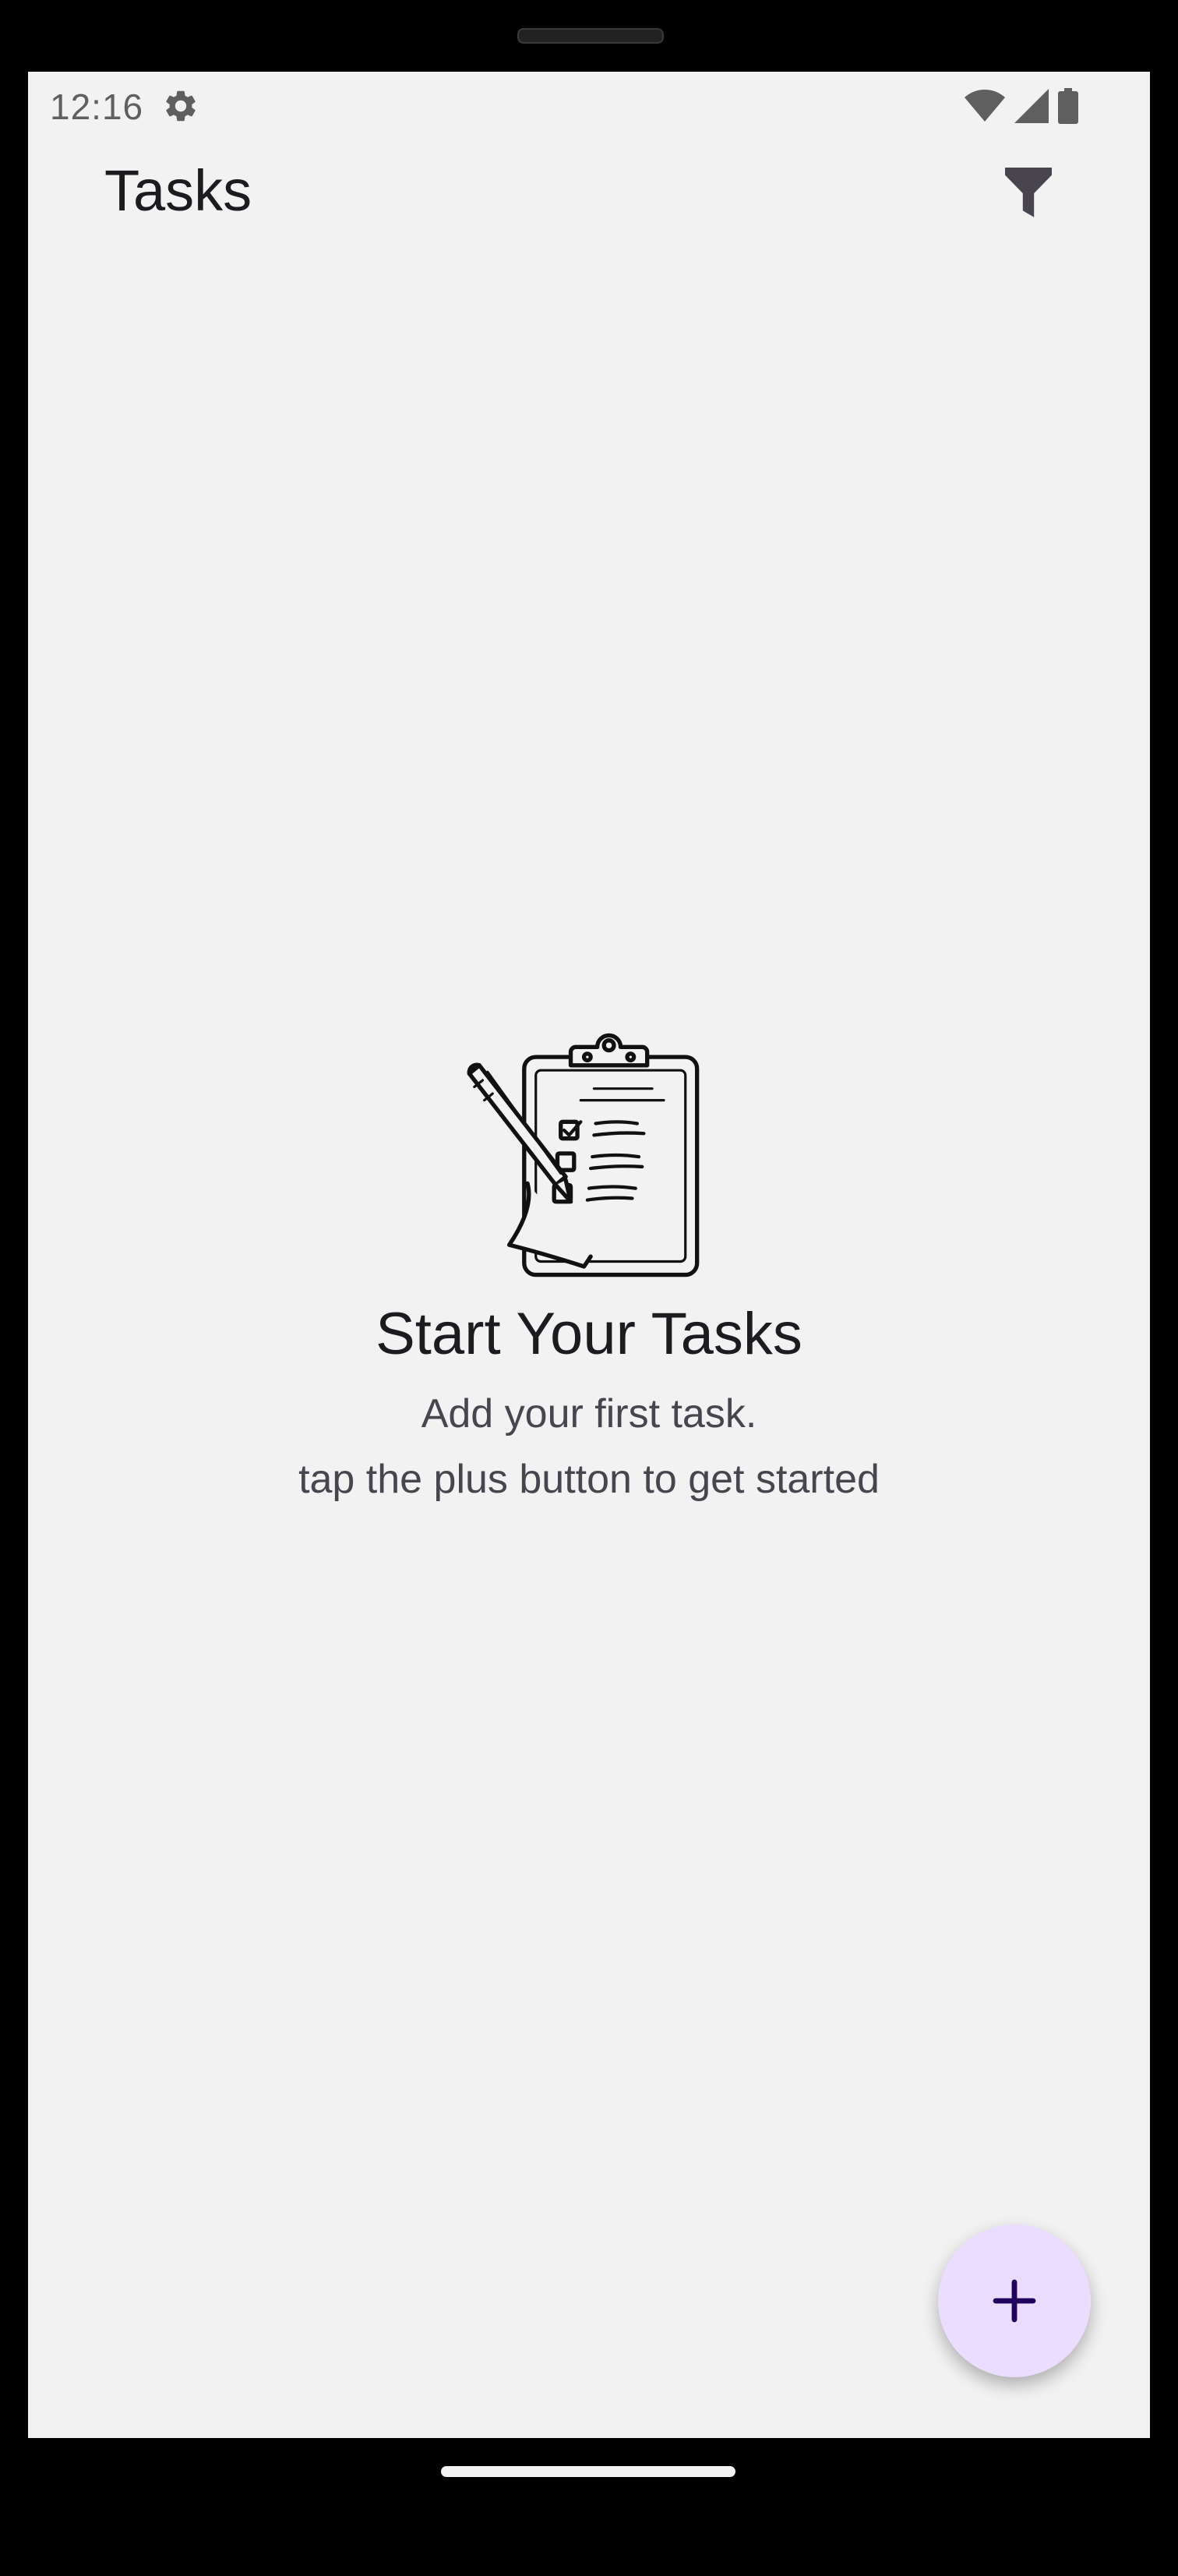  Describe the element at coordinates (590, 36) in the screenshot. I see `earpiece-speaker` at that location.